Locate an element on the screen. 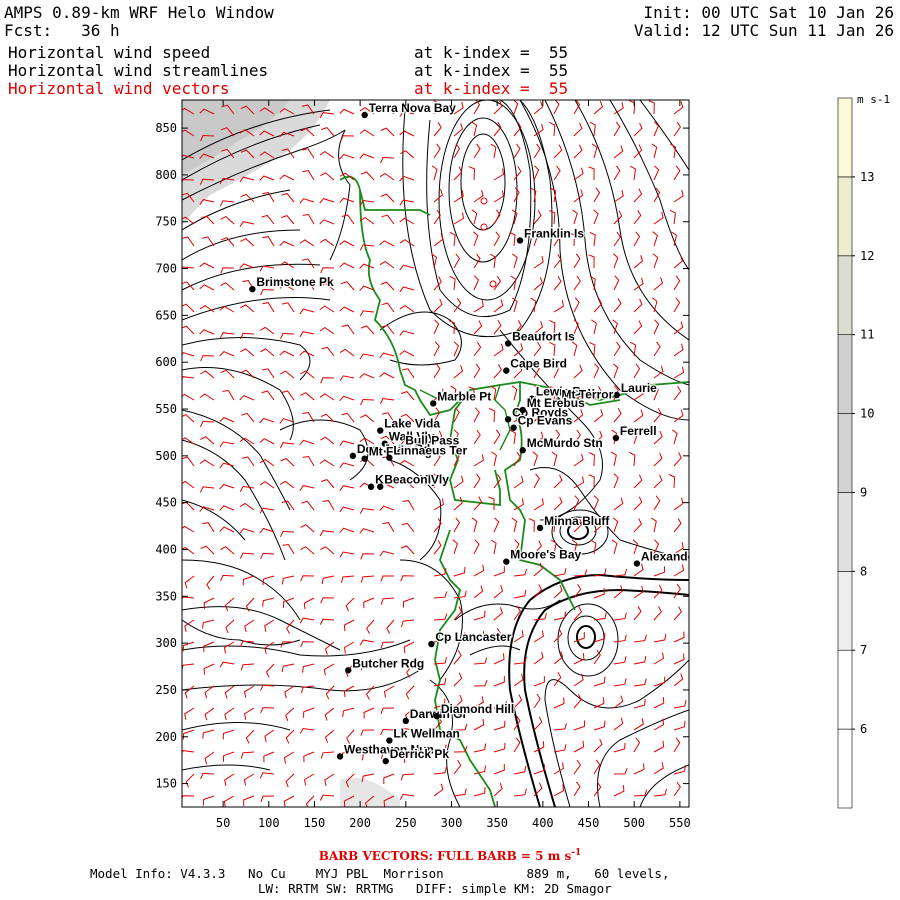 This screenshot has width=900, height=900. colorbar: 6 7 8 9 10 11 12 13 is located at coordinates (855, 453).